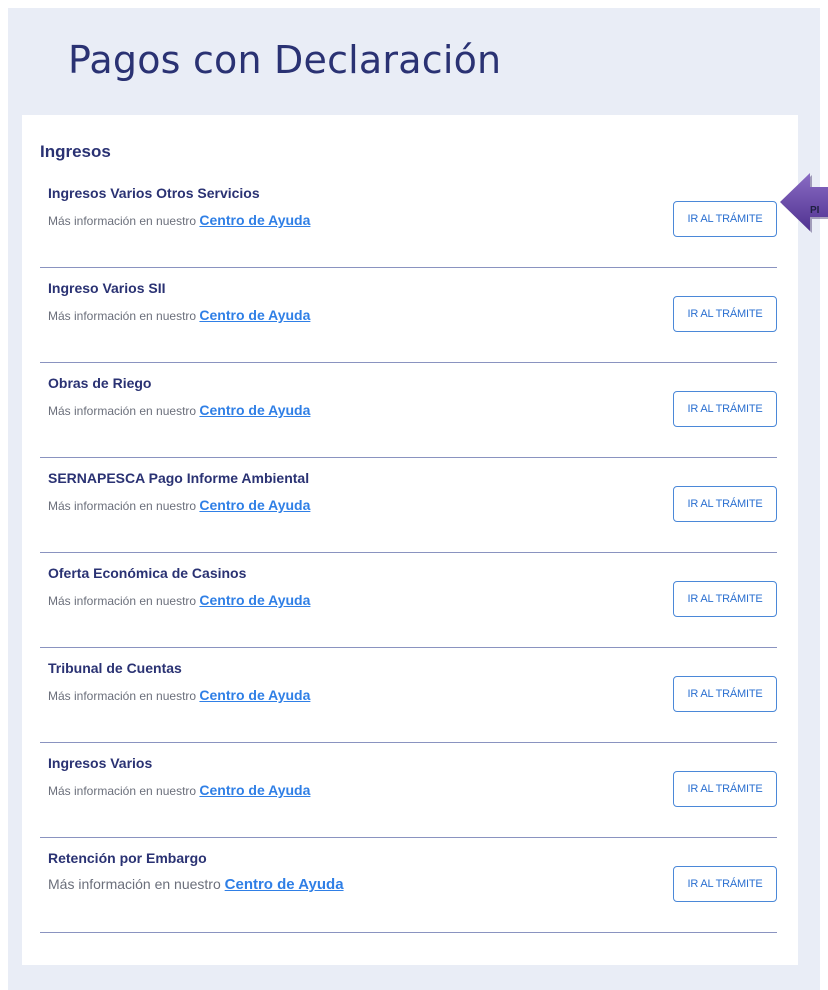  I want to click on item-title: Tribunal de Cuentas, so click(115, 668).